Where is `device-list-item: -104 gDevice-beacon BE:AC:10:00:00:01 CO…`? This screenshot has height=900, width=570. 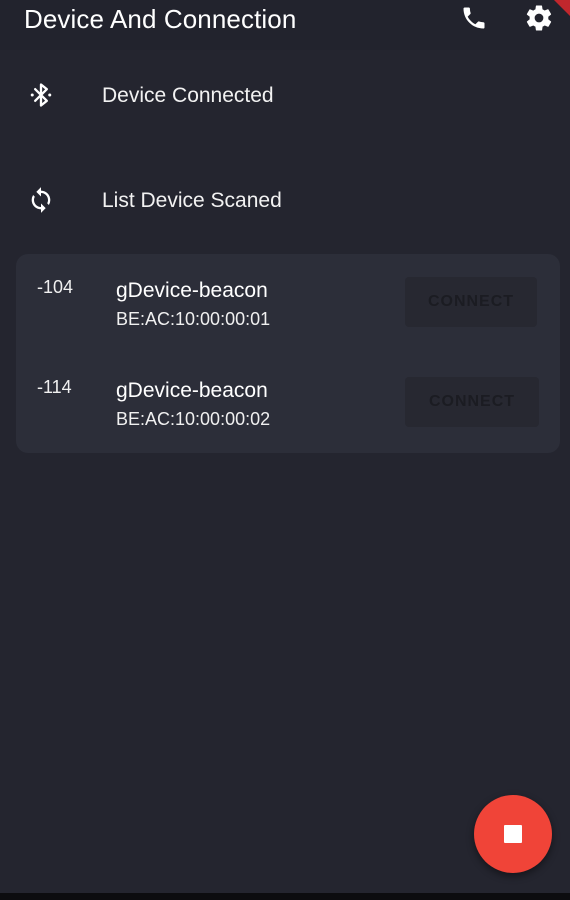
device-list-item: -104 gDevice-beacon BE:AC:10:00:00:01 CO… is located at coordinates (288, 299).